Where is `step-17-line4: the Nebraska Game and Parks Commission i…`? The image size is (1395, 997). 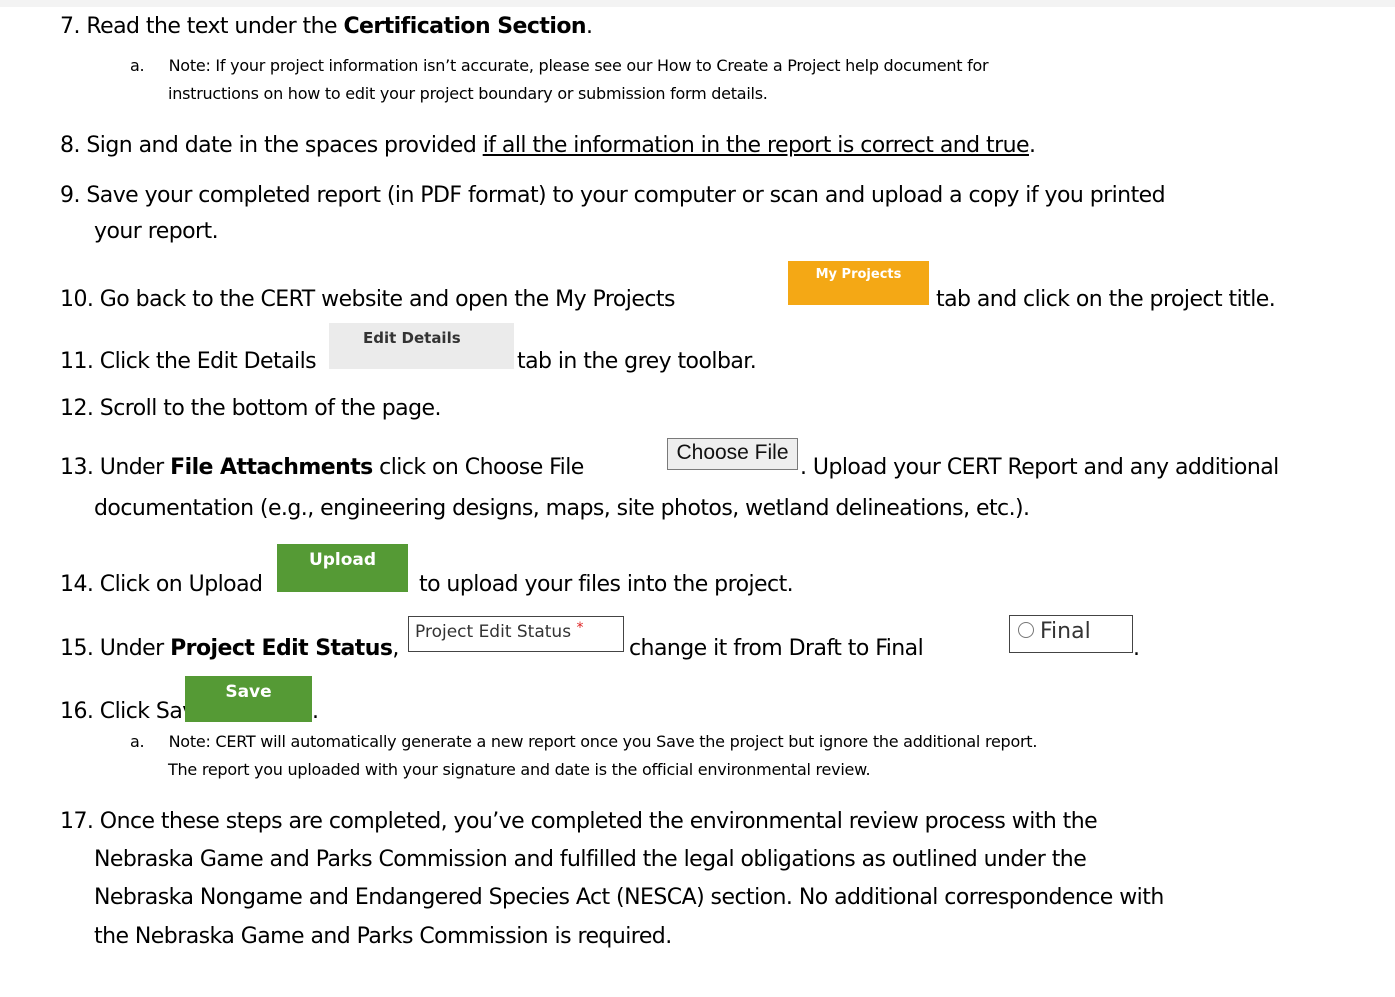 step-17-line4: the Nebraska Game and Parks Commission i… is located at coordinates (383, 936).